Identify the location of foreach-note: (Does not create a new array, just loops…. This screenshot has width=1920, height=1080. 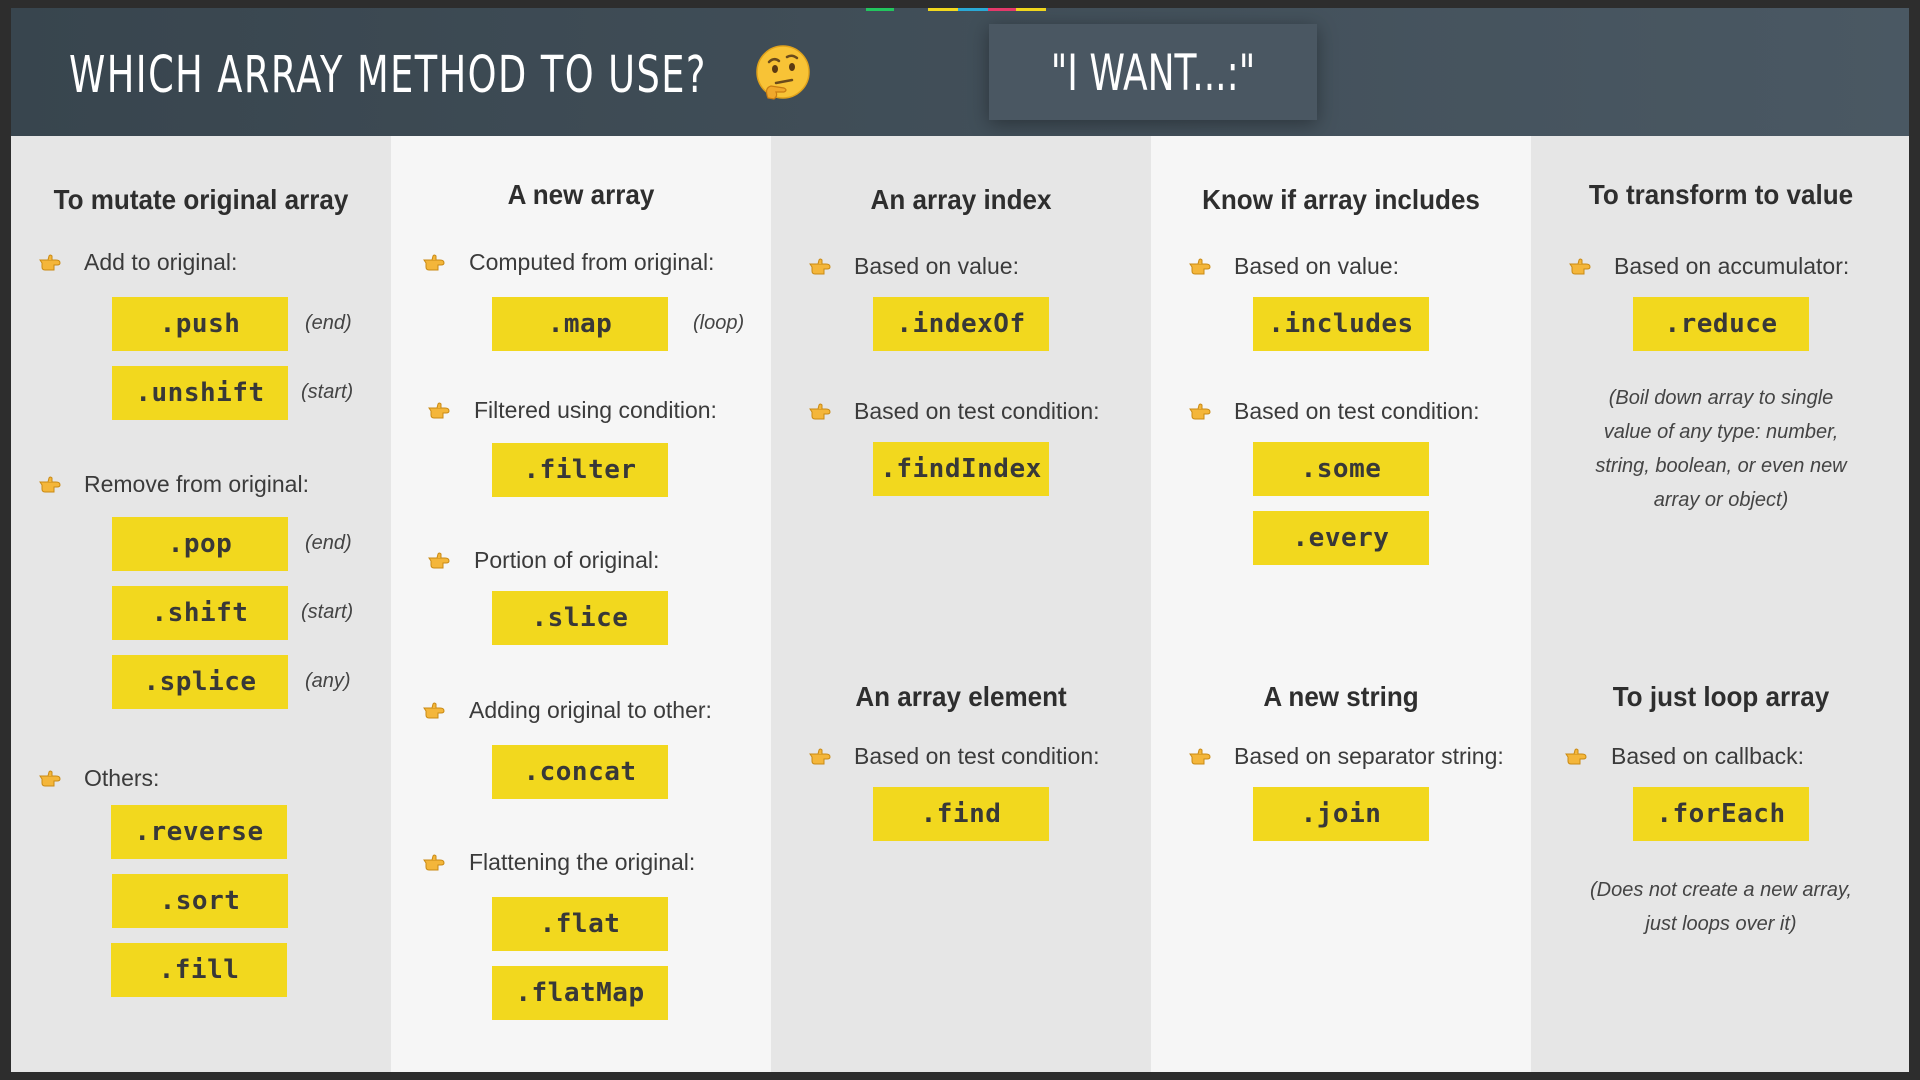
(1721, 907).